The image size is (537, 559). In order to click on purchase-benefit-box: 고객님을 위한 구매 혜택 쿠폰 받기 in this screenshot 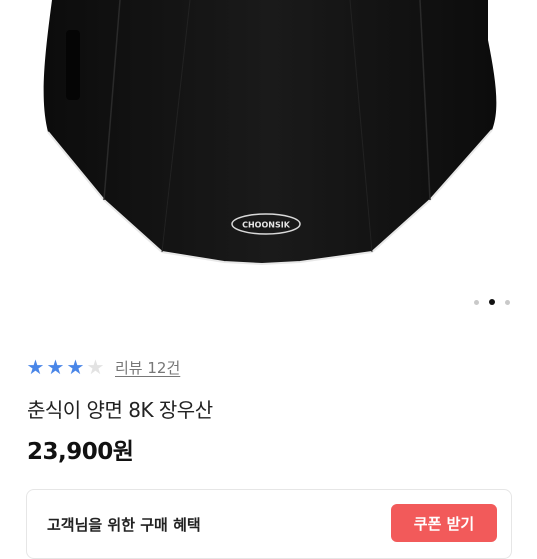, I will do `click(269, 524)`.